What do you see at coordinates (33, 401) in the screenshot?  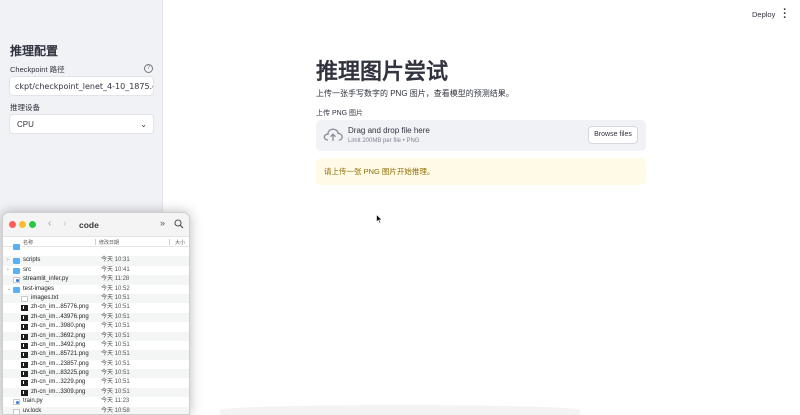 I see `file-name: train.py` at bounding box center [33, 401].